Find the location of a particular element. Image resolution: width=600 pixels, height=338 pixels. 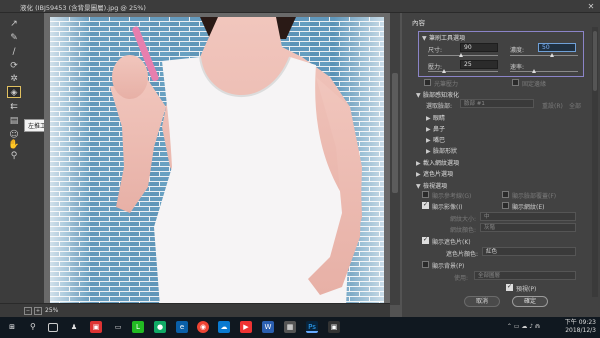

push-left-tool-icon: ⇇ is located at coordinates (14, 107).